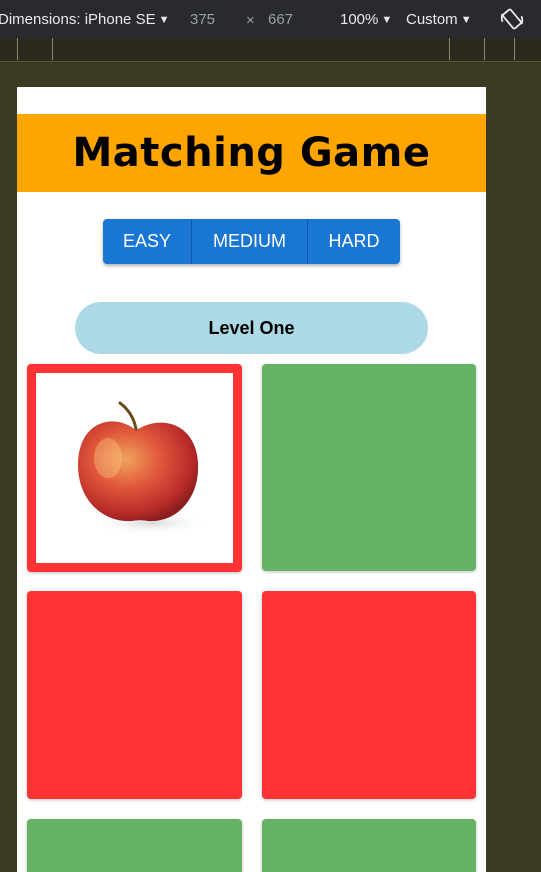 The height and width of the screenshot is (872, 541). I want to click on zoom-select: 100% ▼, so click(366, 19).